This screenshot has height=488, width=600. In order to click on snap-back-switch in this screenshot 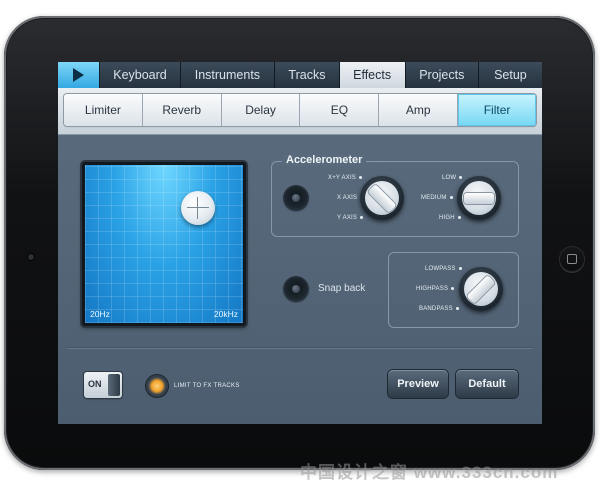, I will do `click(296, 289)`.